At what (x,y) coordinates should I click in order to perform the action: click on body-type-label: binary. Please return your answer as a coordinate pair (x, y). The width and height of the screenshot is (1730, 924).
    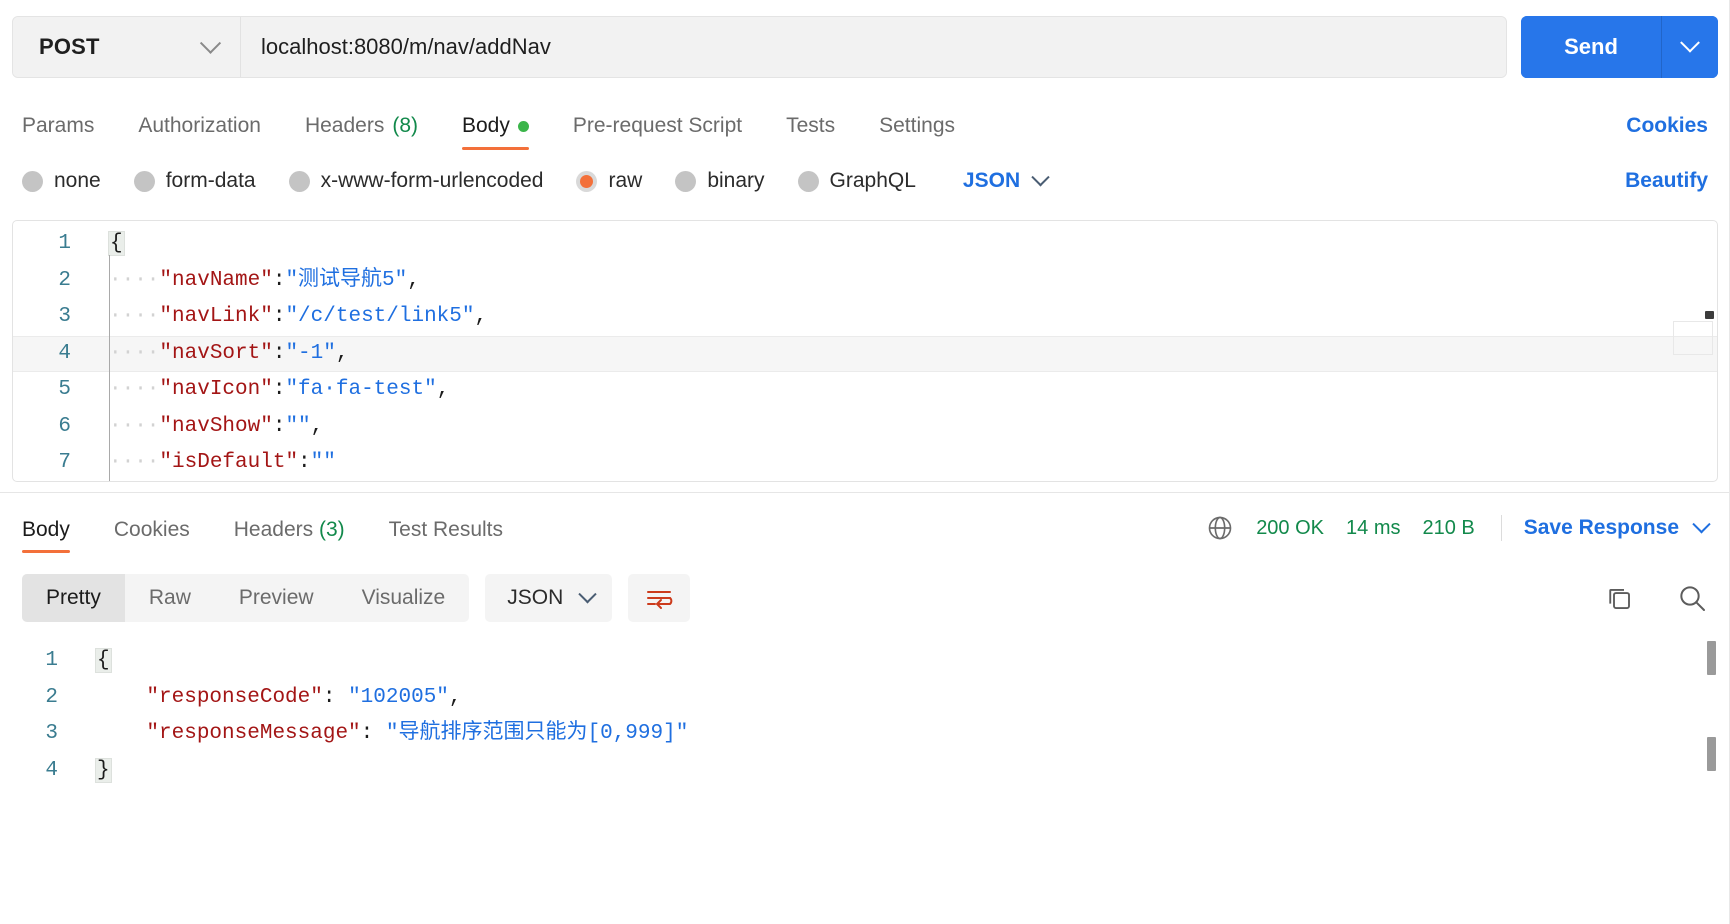
    Looking at the image, I should click on (736, 180).